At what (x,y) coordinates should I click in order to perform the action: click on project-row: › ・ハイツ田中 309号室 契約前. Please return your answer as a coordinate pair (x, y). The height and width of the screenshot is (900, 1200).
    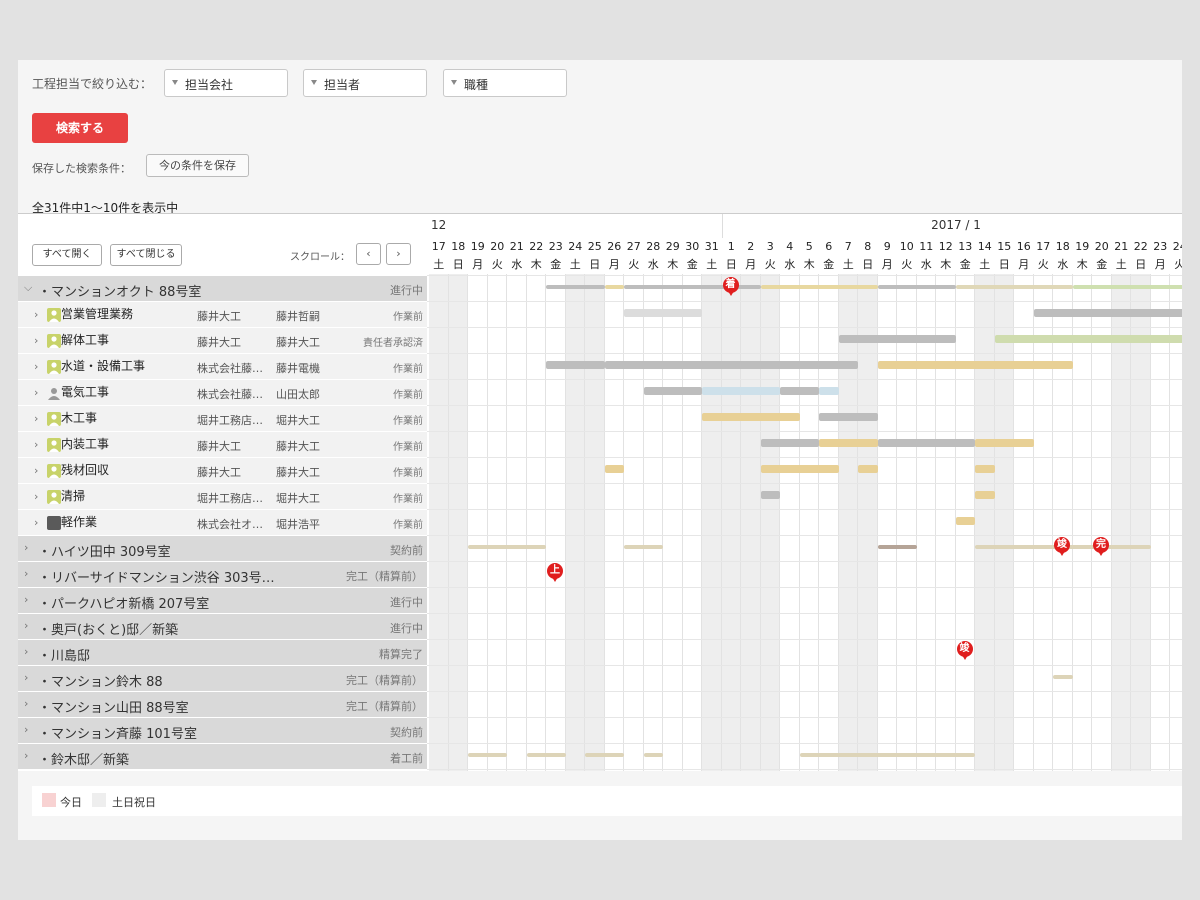
    Looking at the image, I should click on (222, 549).